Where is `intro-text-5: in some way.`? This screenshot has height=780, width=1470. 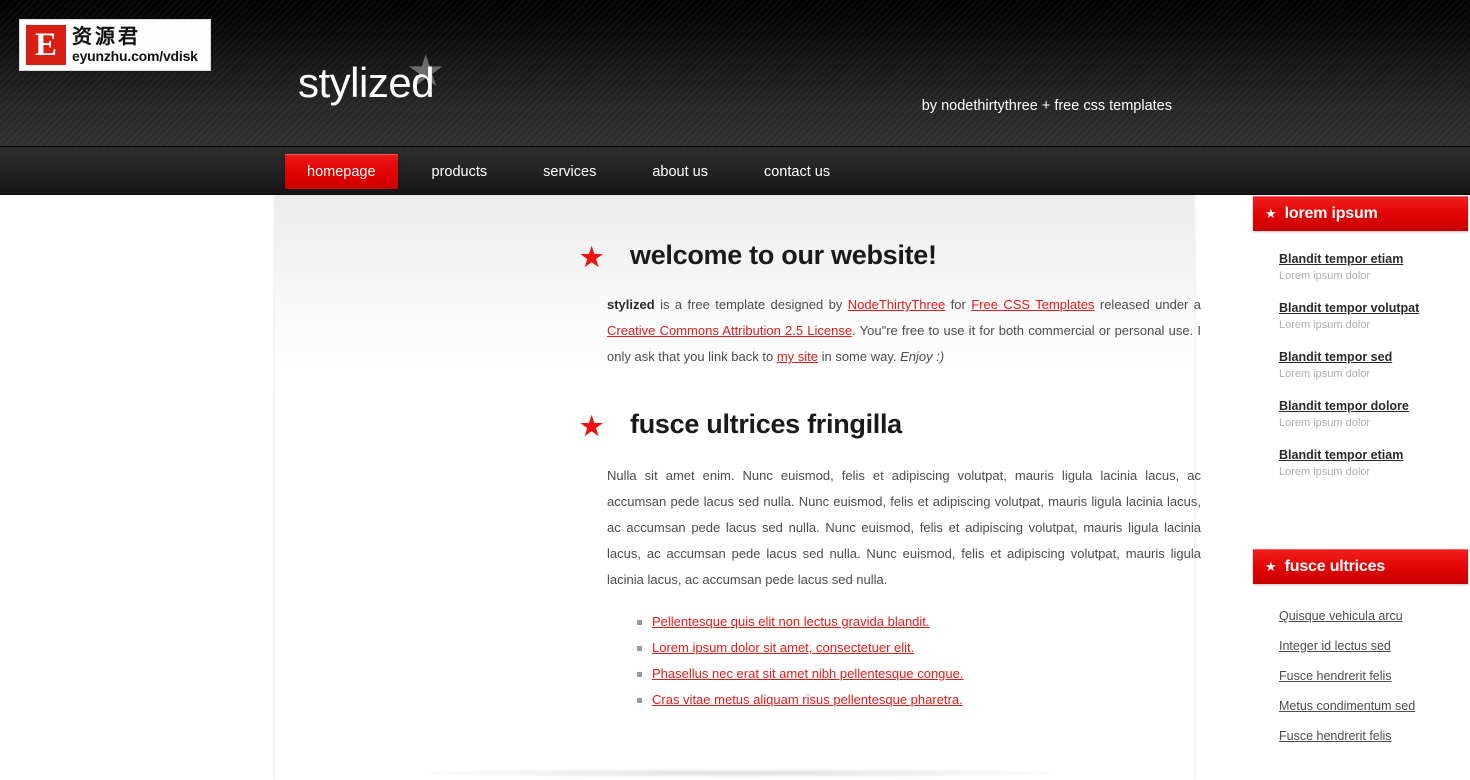 intro-text-5: in some way. is located at coordinates (859, 356).